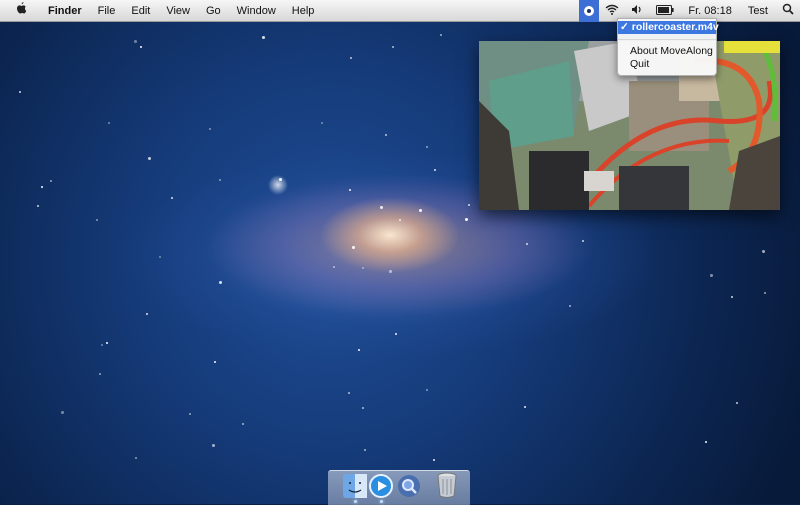  What do you see at coordinates (589, 11) in the screenshot?
I see `movealong-eye-icon` at bounding box center [589, 11].